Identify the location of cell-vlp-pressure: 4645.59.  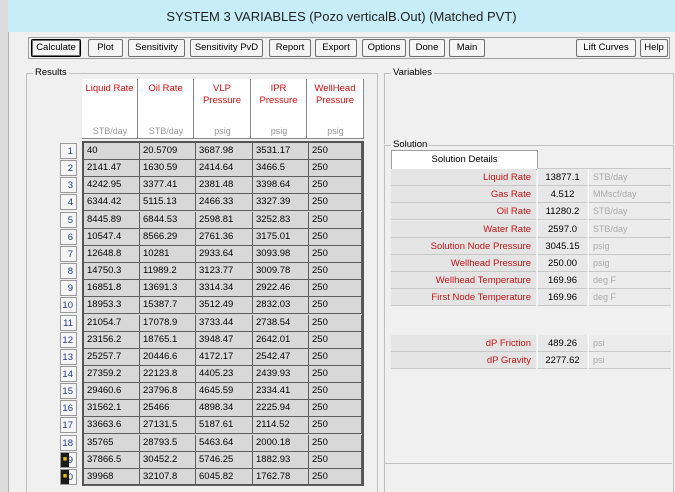
(224, 391).